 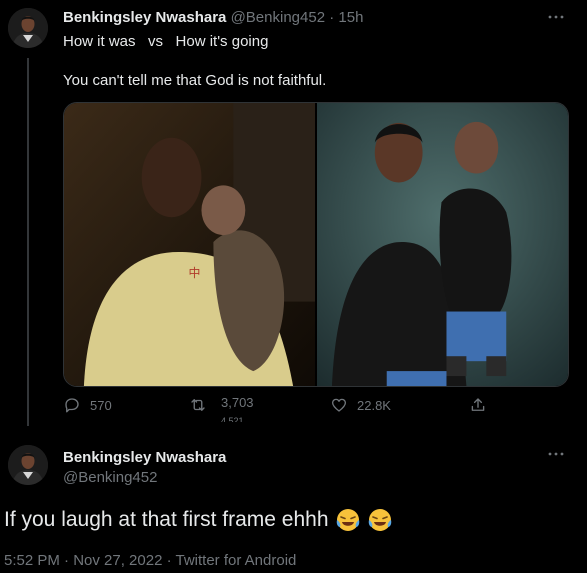 I want to click on heart-icon, so click(x=339, y=405).